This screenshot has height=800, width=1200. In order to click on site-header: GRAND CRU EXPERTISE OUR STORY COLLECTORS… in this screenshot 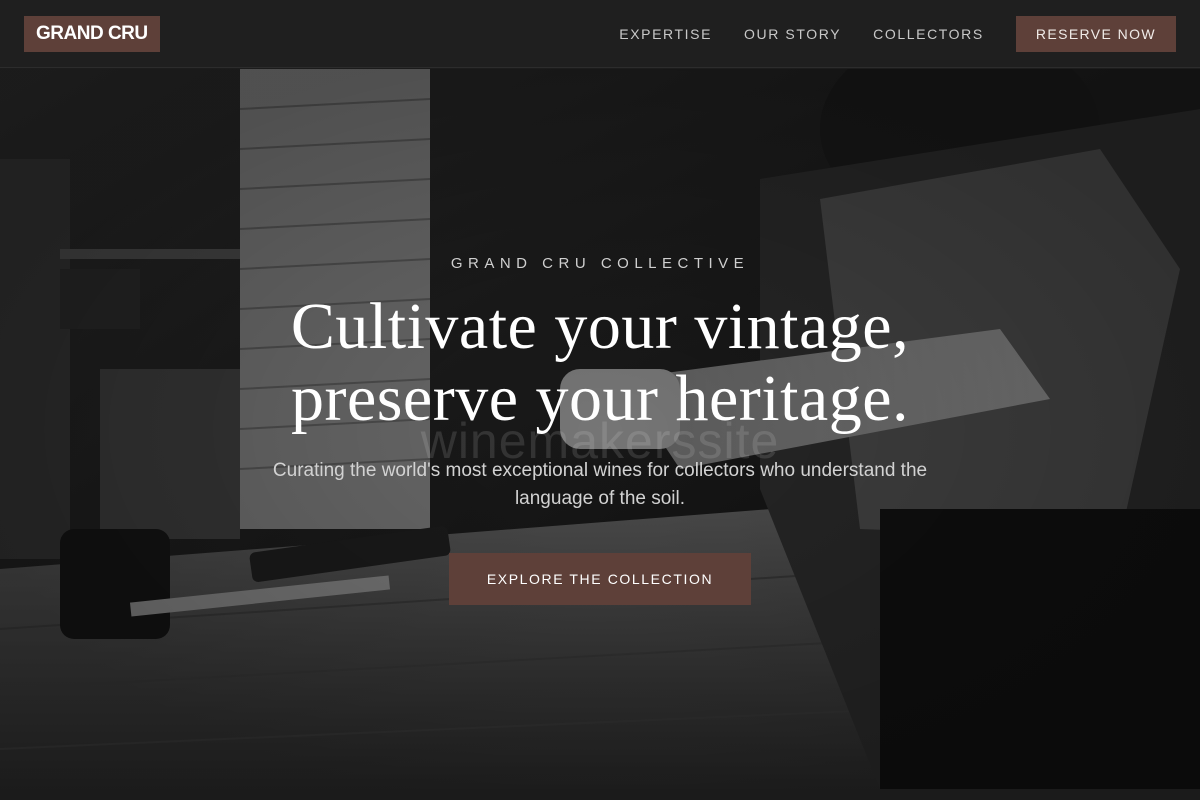, I will do `click(600, 34)`.